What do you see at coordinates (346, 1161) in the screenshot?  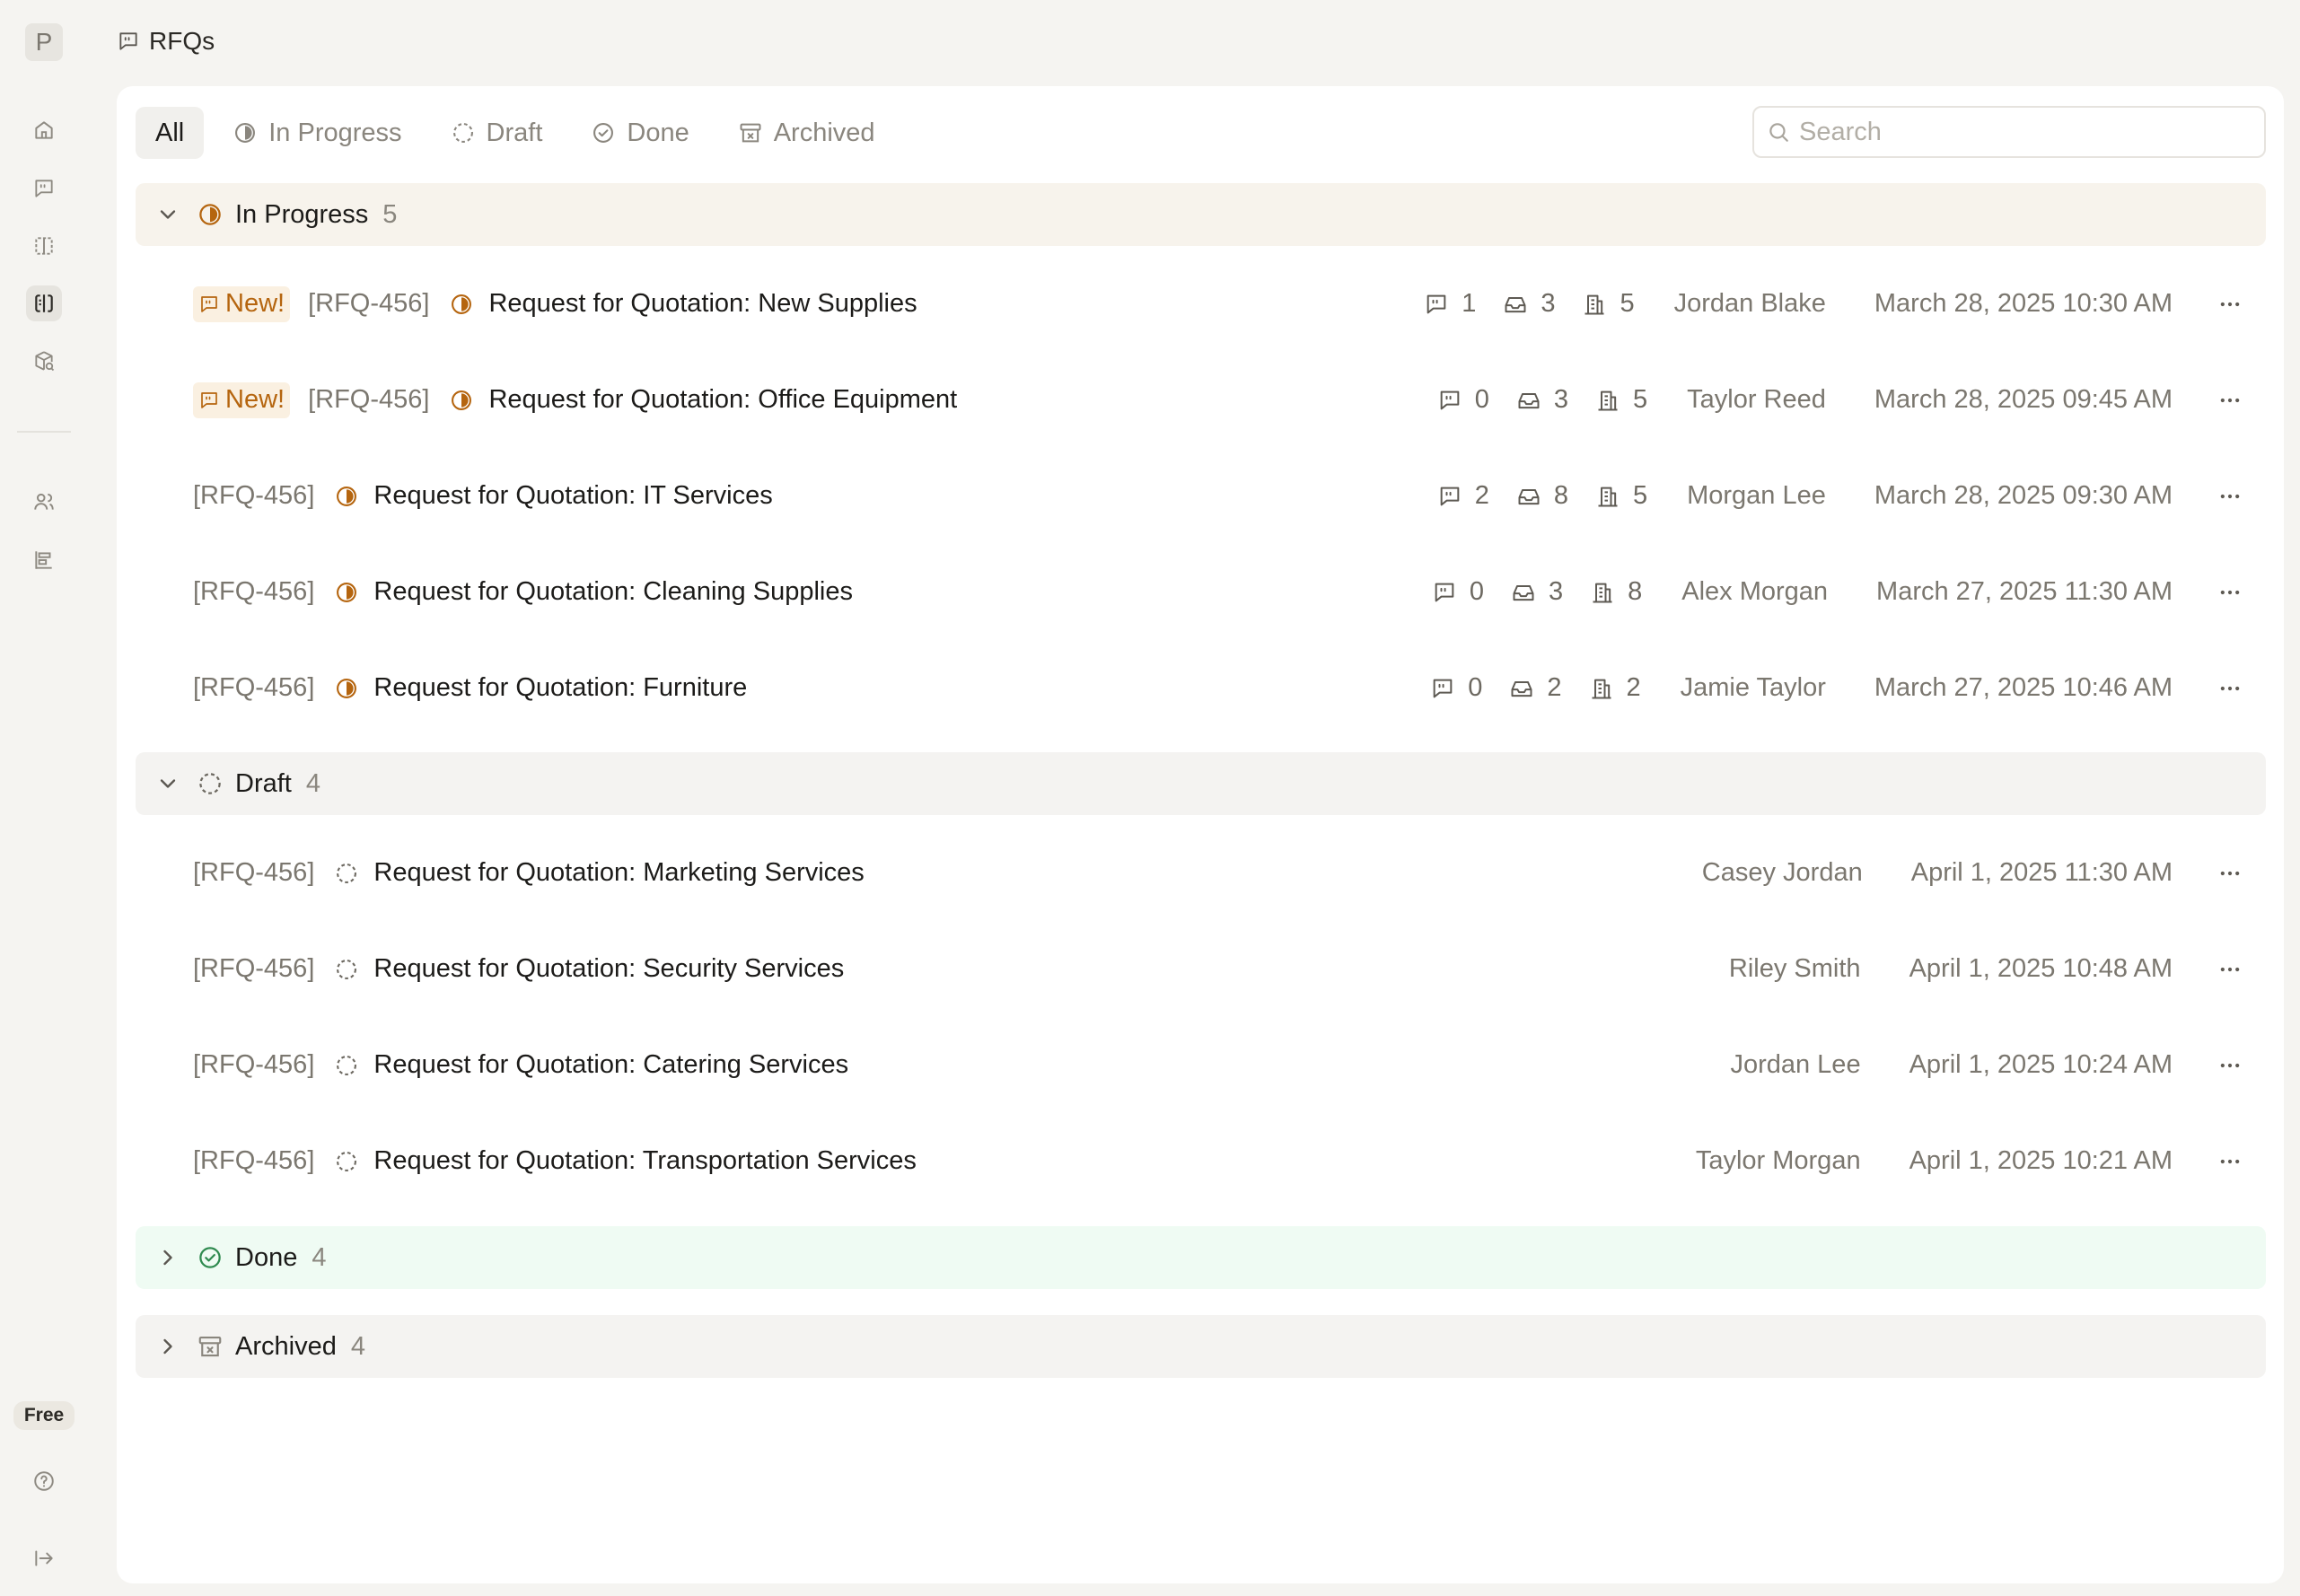 I see `dashed-circle-icon` at bounding box center [346, 1161].